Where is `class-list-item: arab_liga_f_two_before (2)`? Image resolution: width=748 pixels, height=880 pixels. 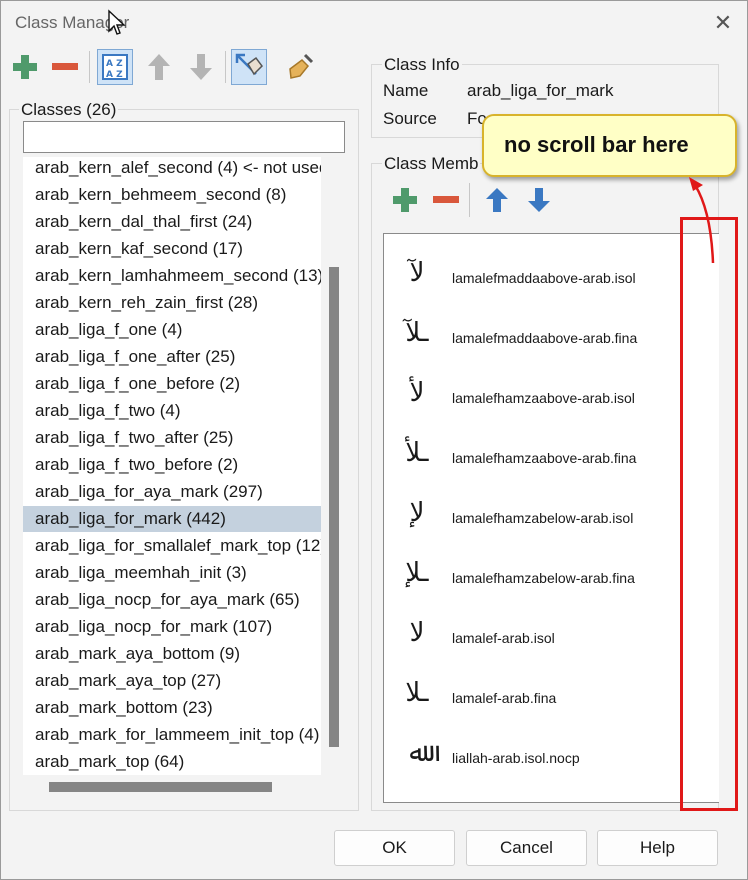
class-list-item: arab_liga_f_two_before (2) is located at coordinates (172, 465).